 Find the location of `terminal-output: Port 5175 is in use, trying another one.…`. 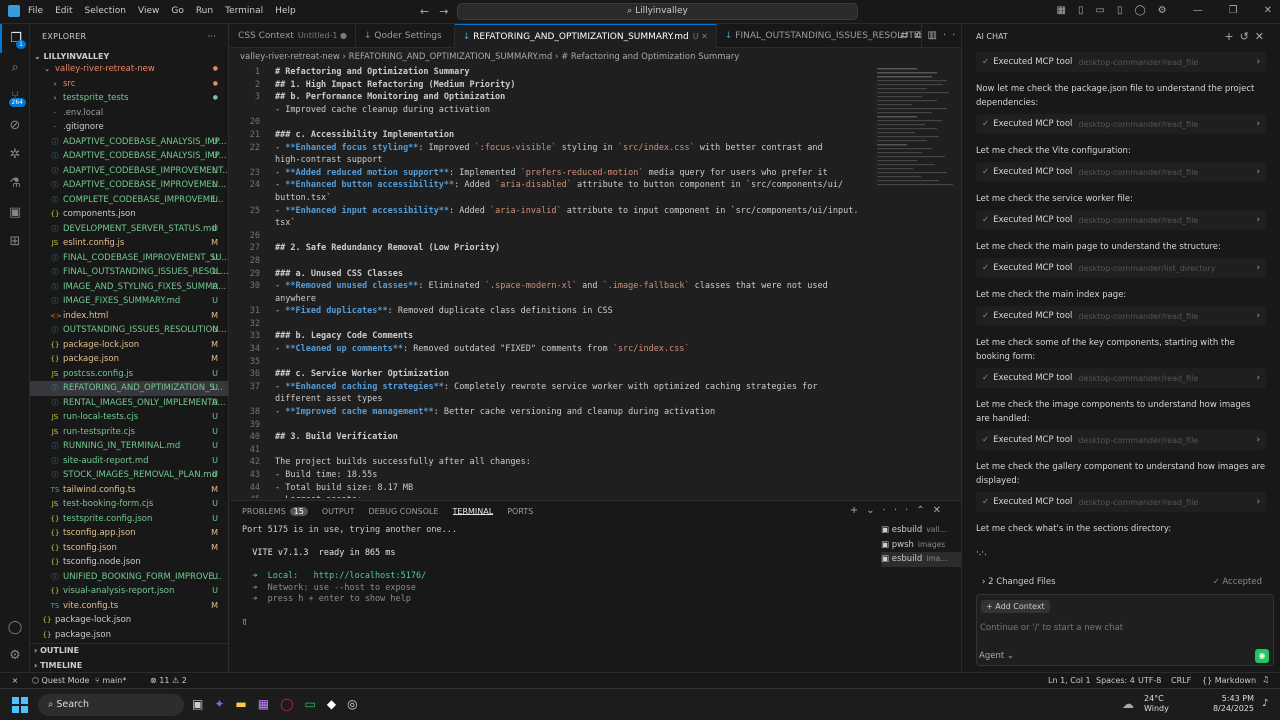

terminal-output: Port 5175 is in use, trying another one.… is located at coordinates (557, 577).